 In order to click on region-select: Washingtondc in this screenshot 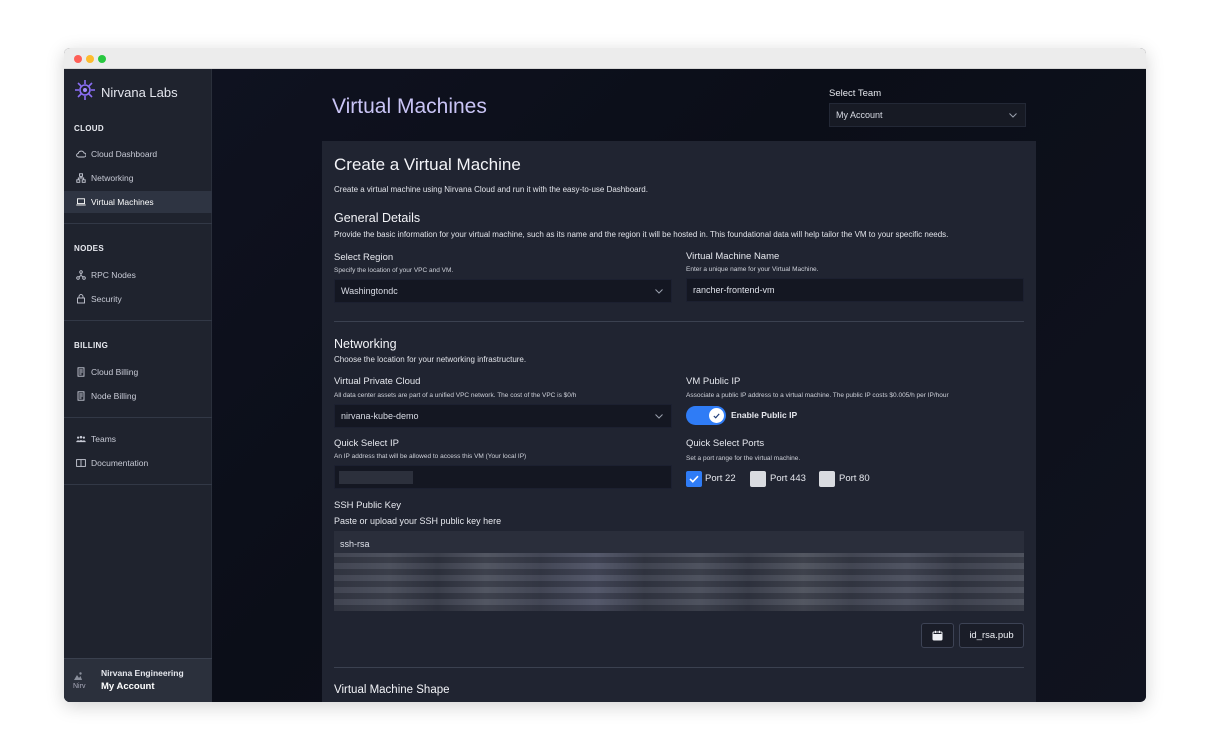, I will do `click(503, 291)`.